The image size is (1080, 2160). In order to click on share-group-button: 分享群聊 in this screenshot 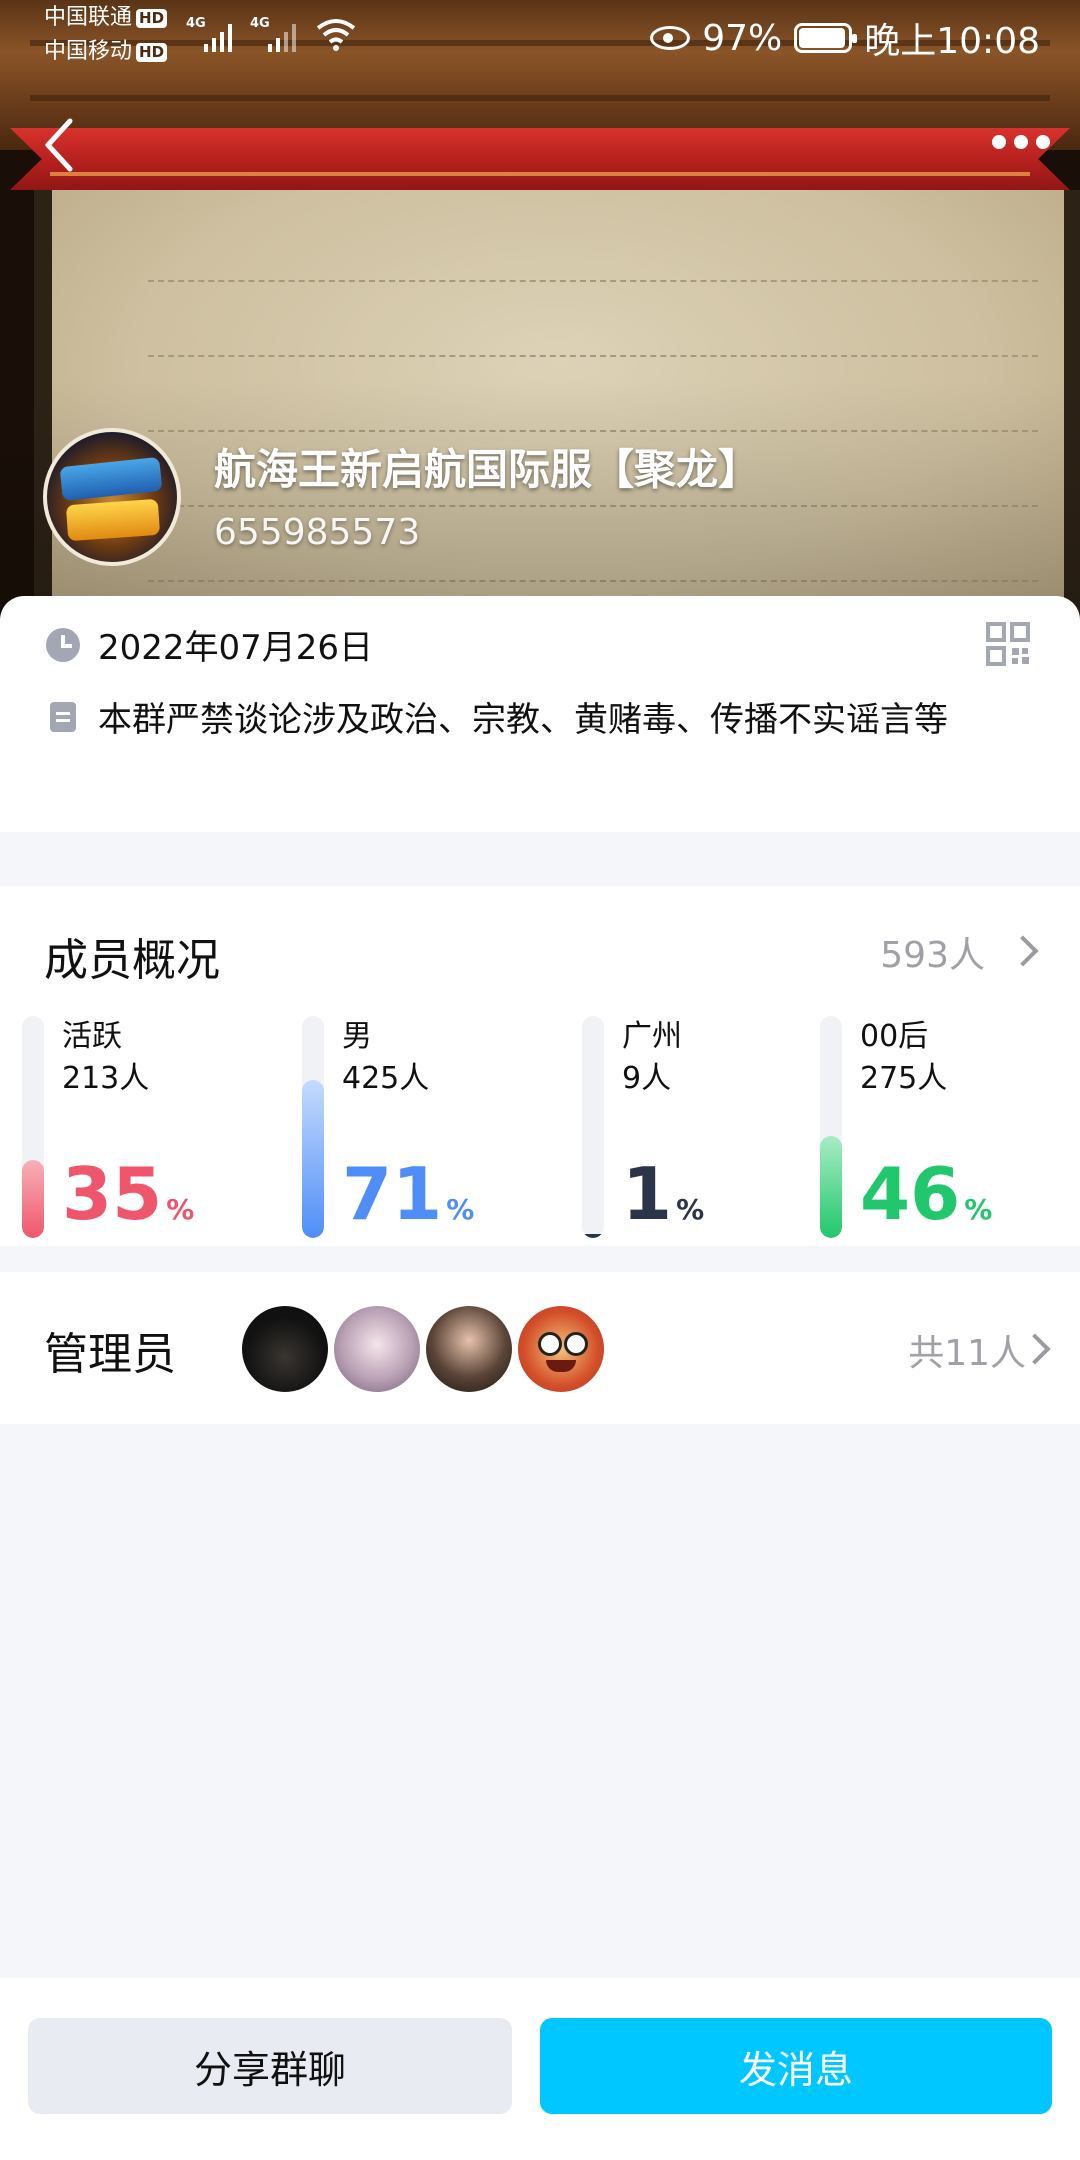, I will do `click(270, 2066)`.